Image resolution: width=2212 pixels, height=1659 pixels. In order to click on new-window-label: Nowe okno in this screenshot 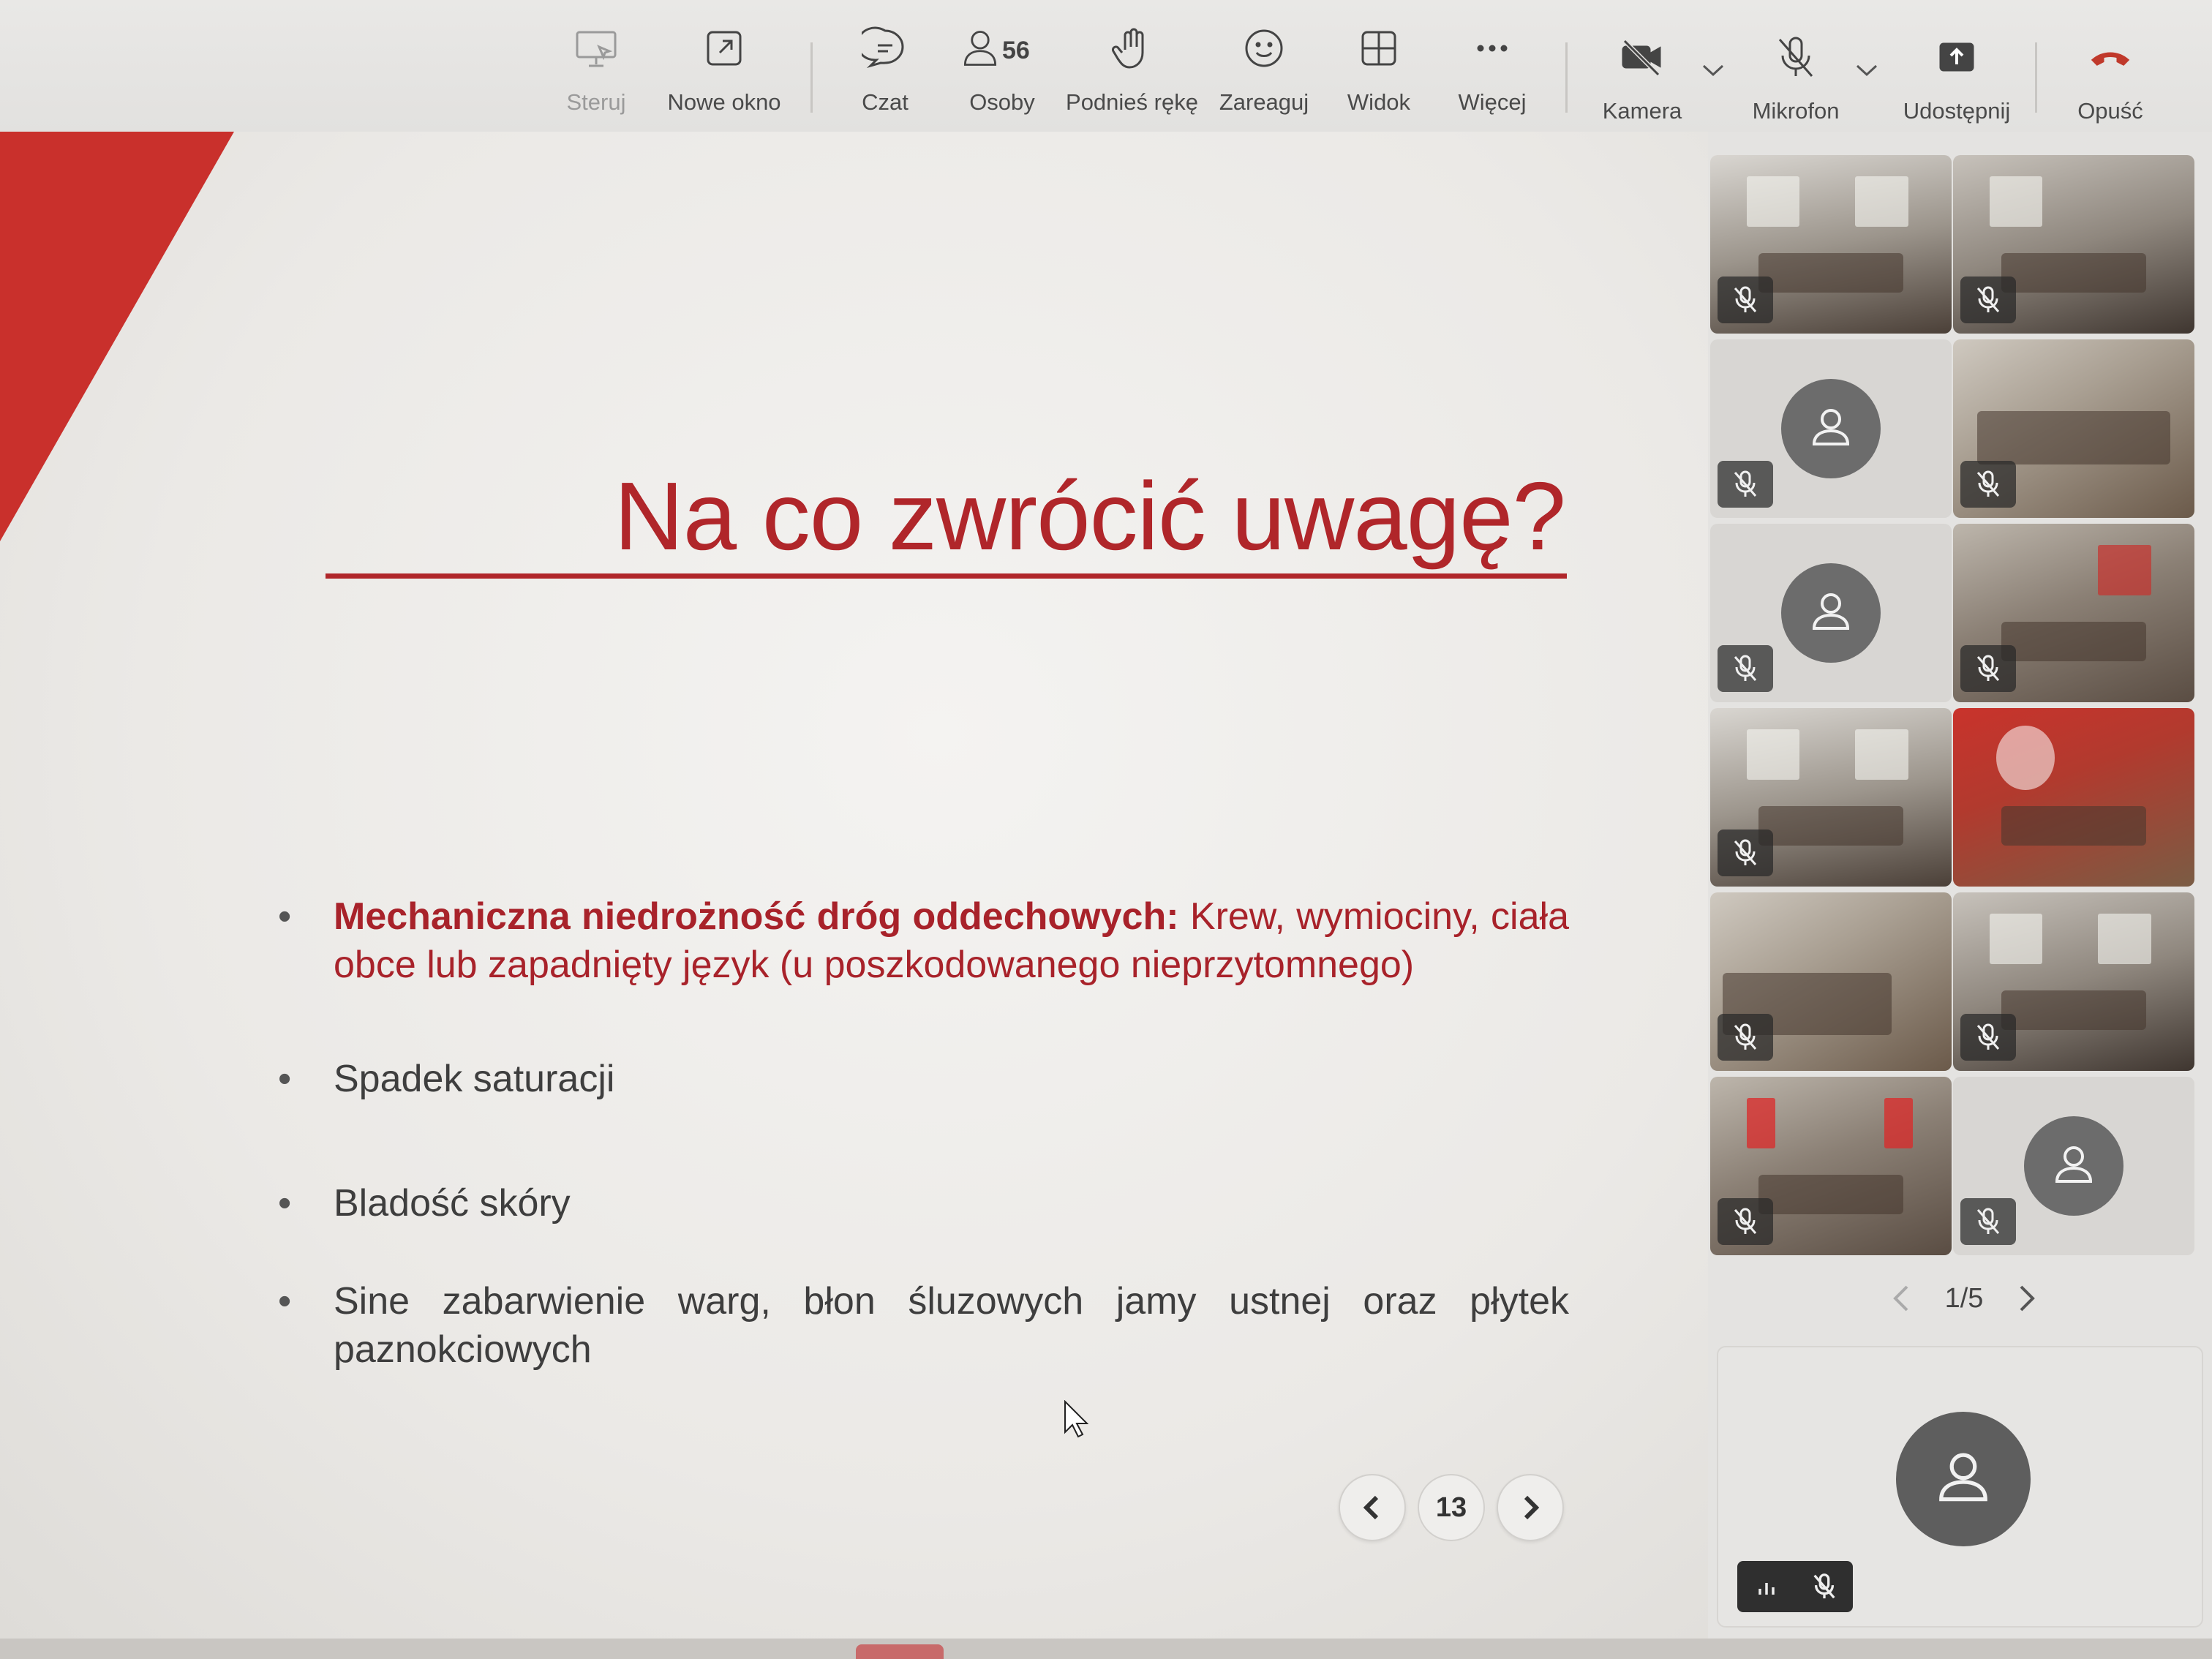, I will do `click(724, 102)`.